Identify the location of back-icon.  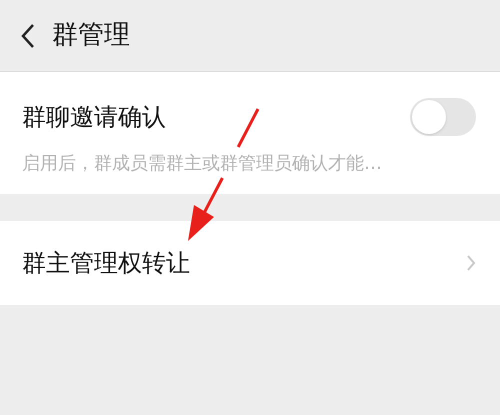
(28, 35).